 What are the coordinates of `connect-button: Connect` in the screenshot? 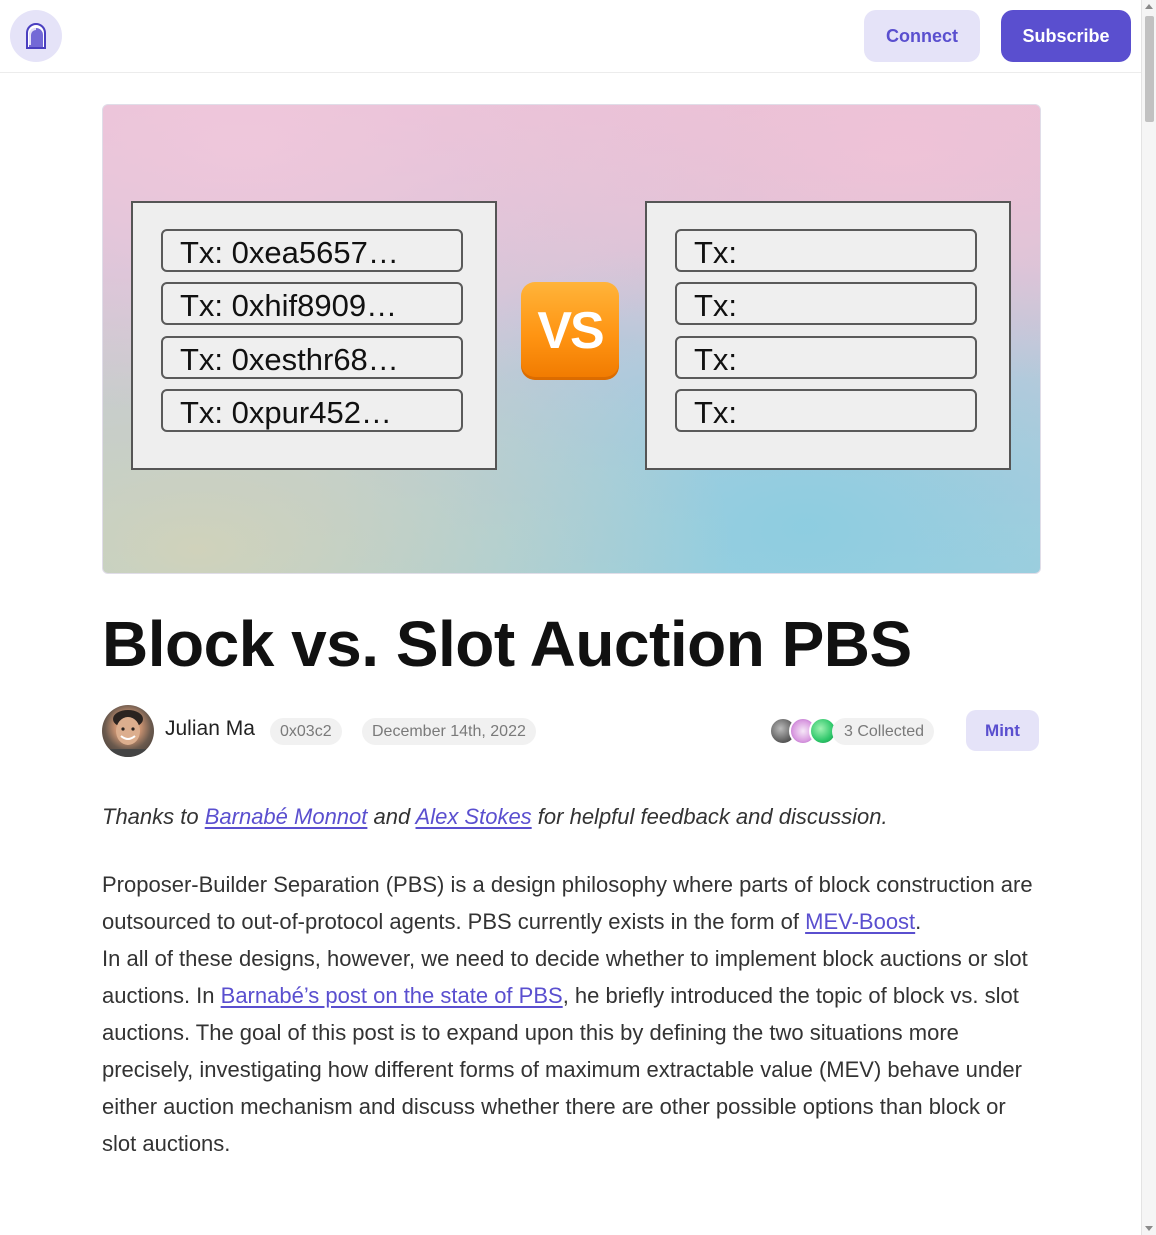 It's located at (922, 36).